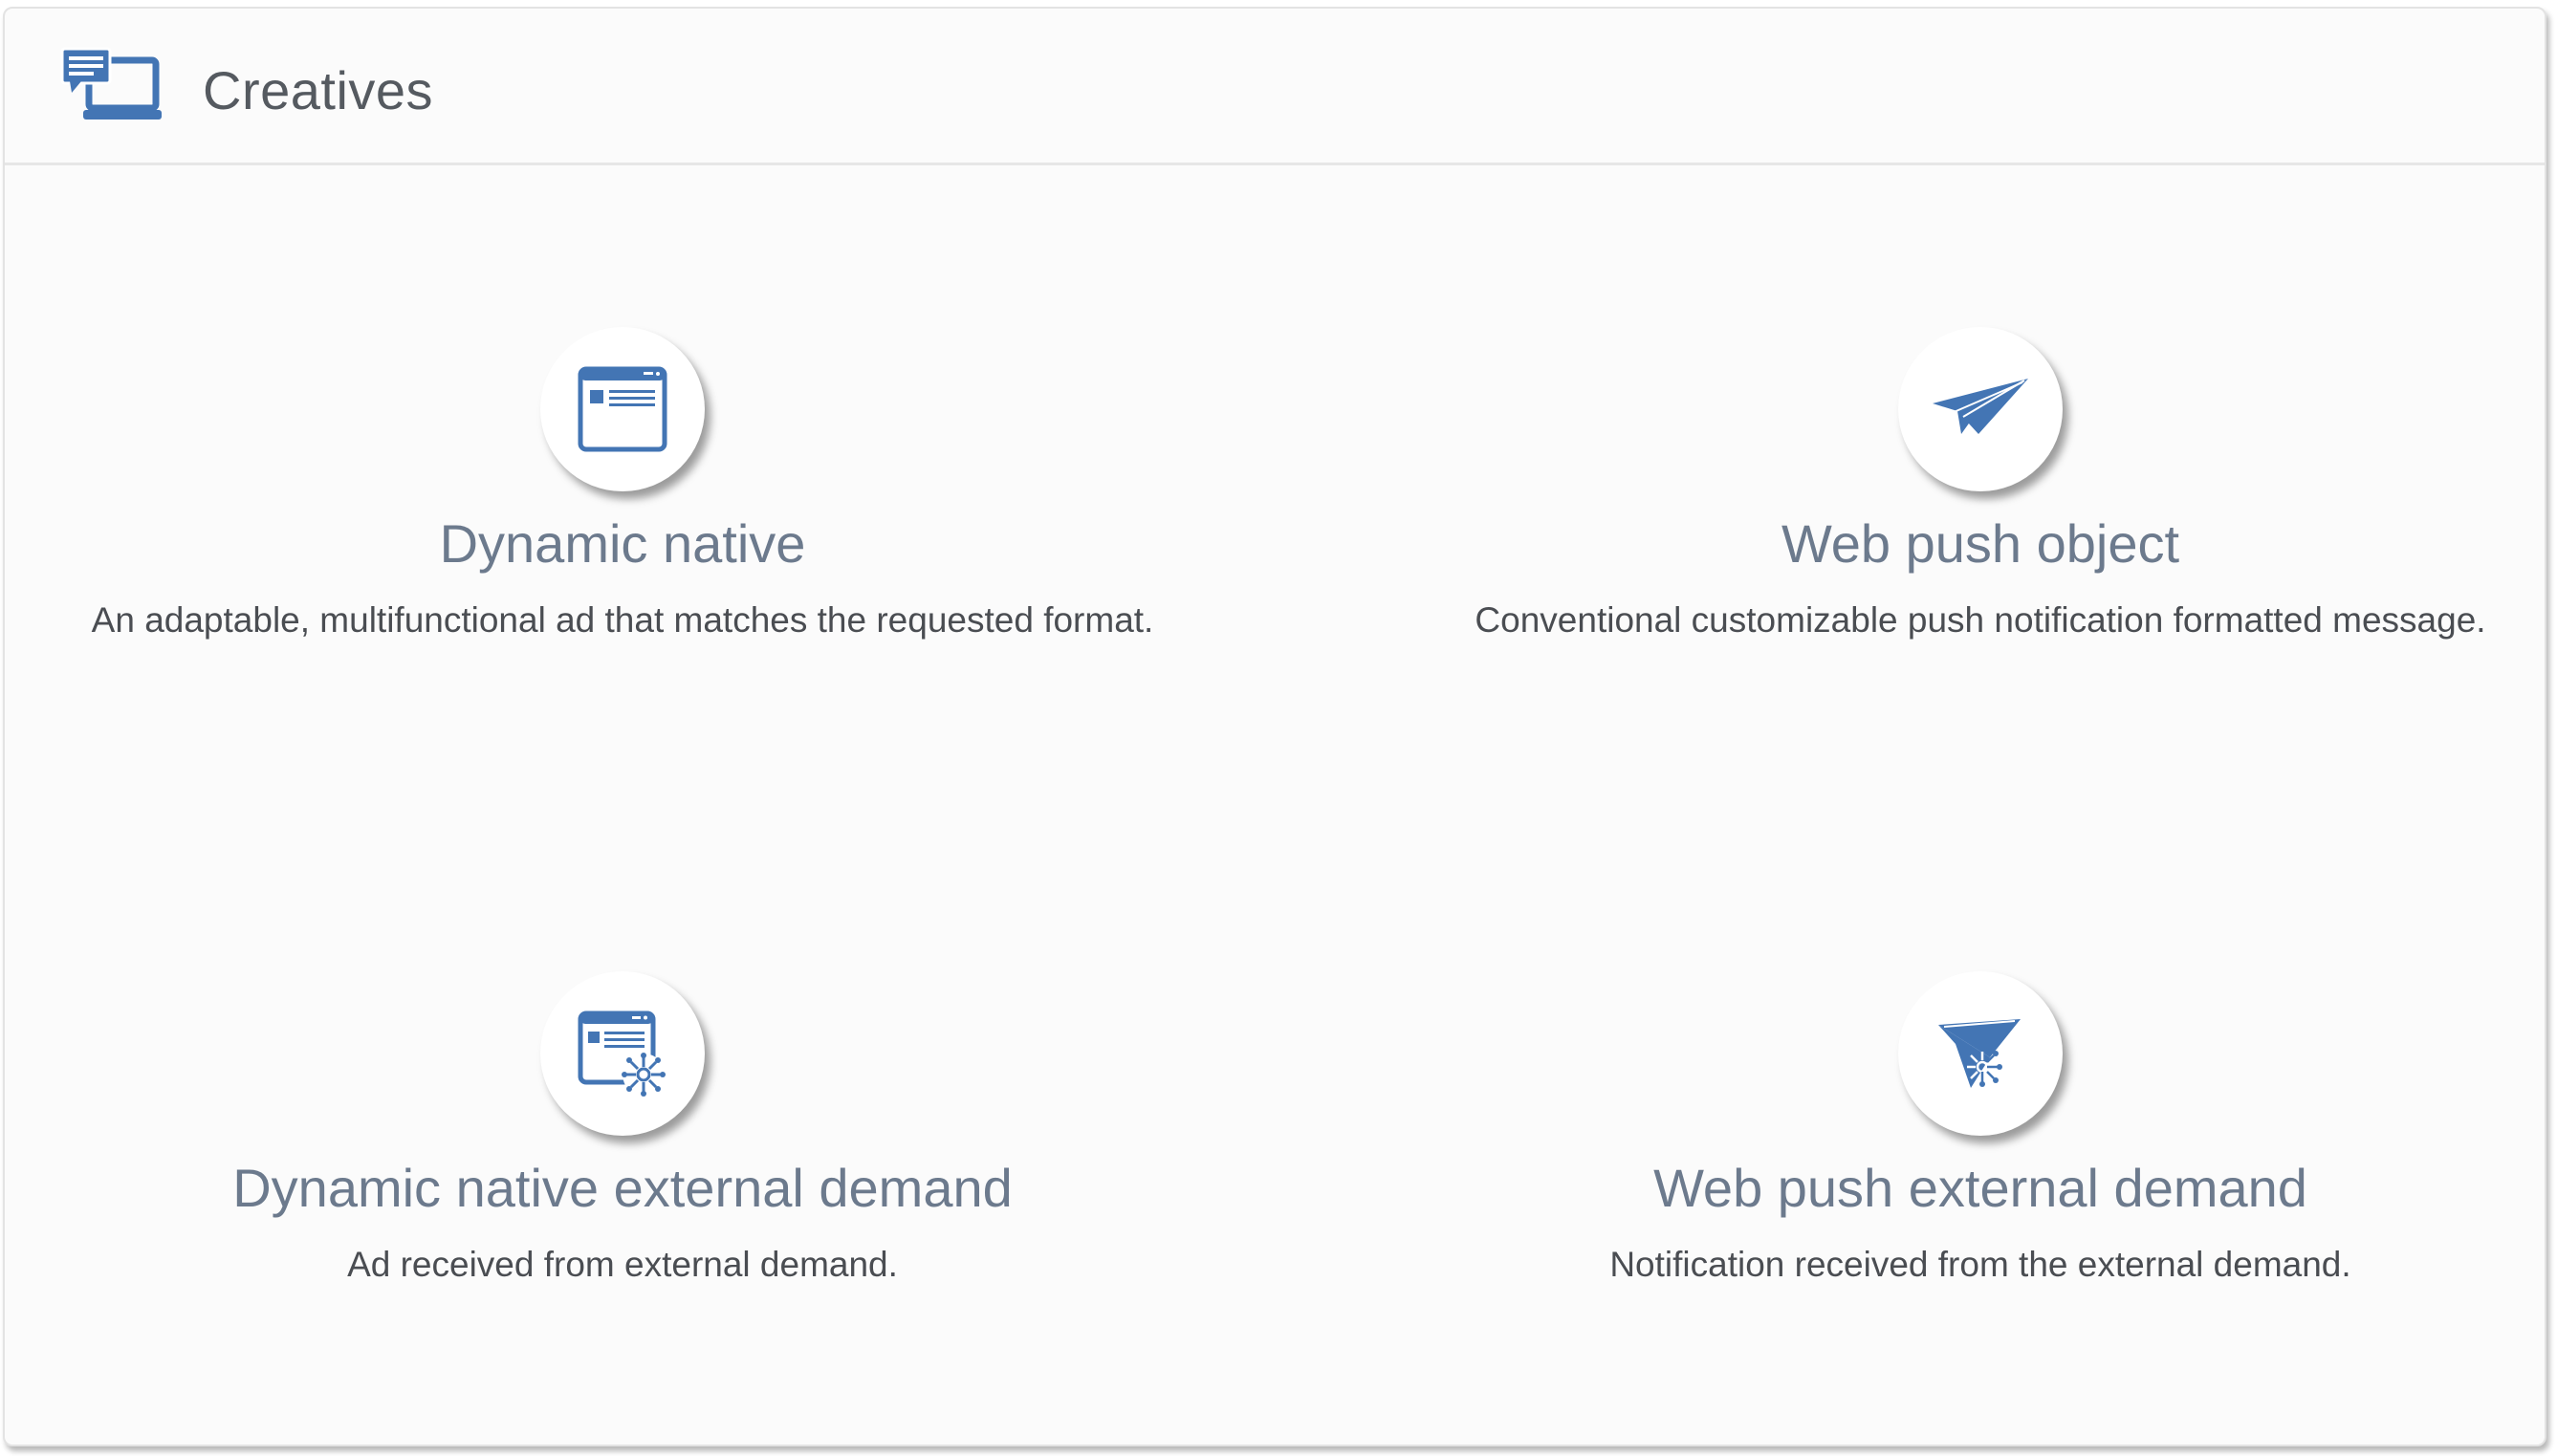 The width and height of the screenshot is (2557, 1456). Describe the element at coordinates (1275, 87) in the screenshot. I see `panel-header: Creatives` at that location.